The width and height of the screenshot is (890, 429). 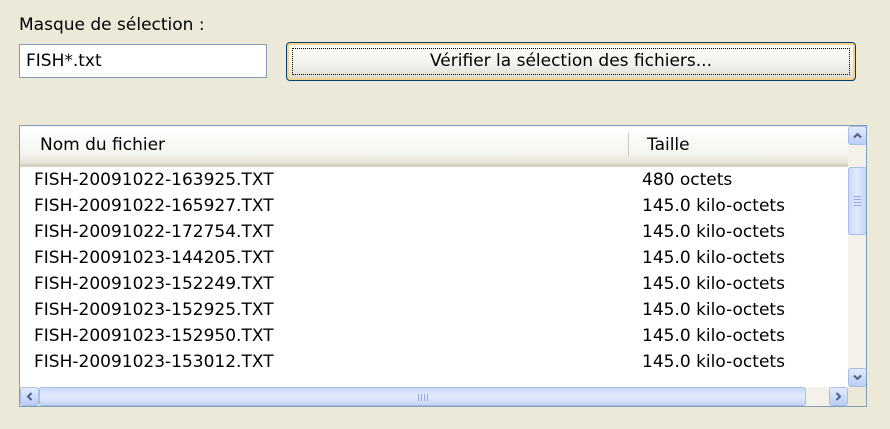 I want to click on chevron-up-icon, so click(x=857, y=135).